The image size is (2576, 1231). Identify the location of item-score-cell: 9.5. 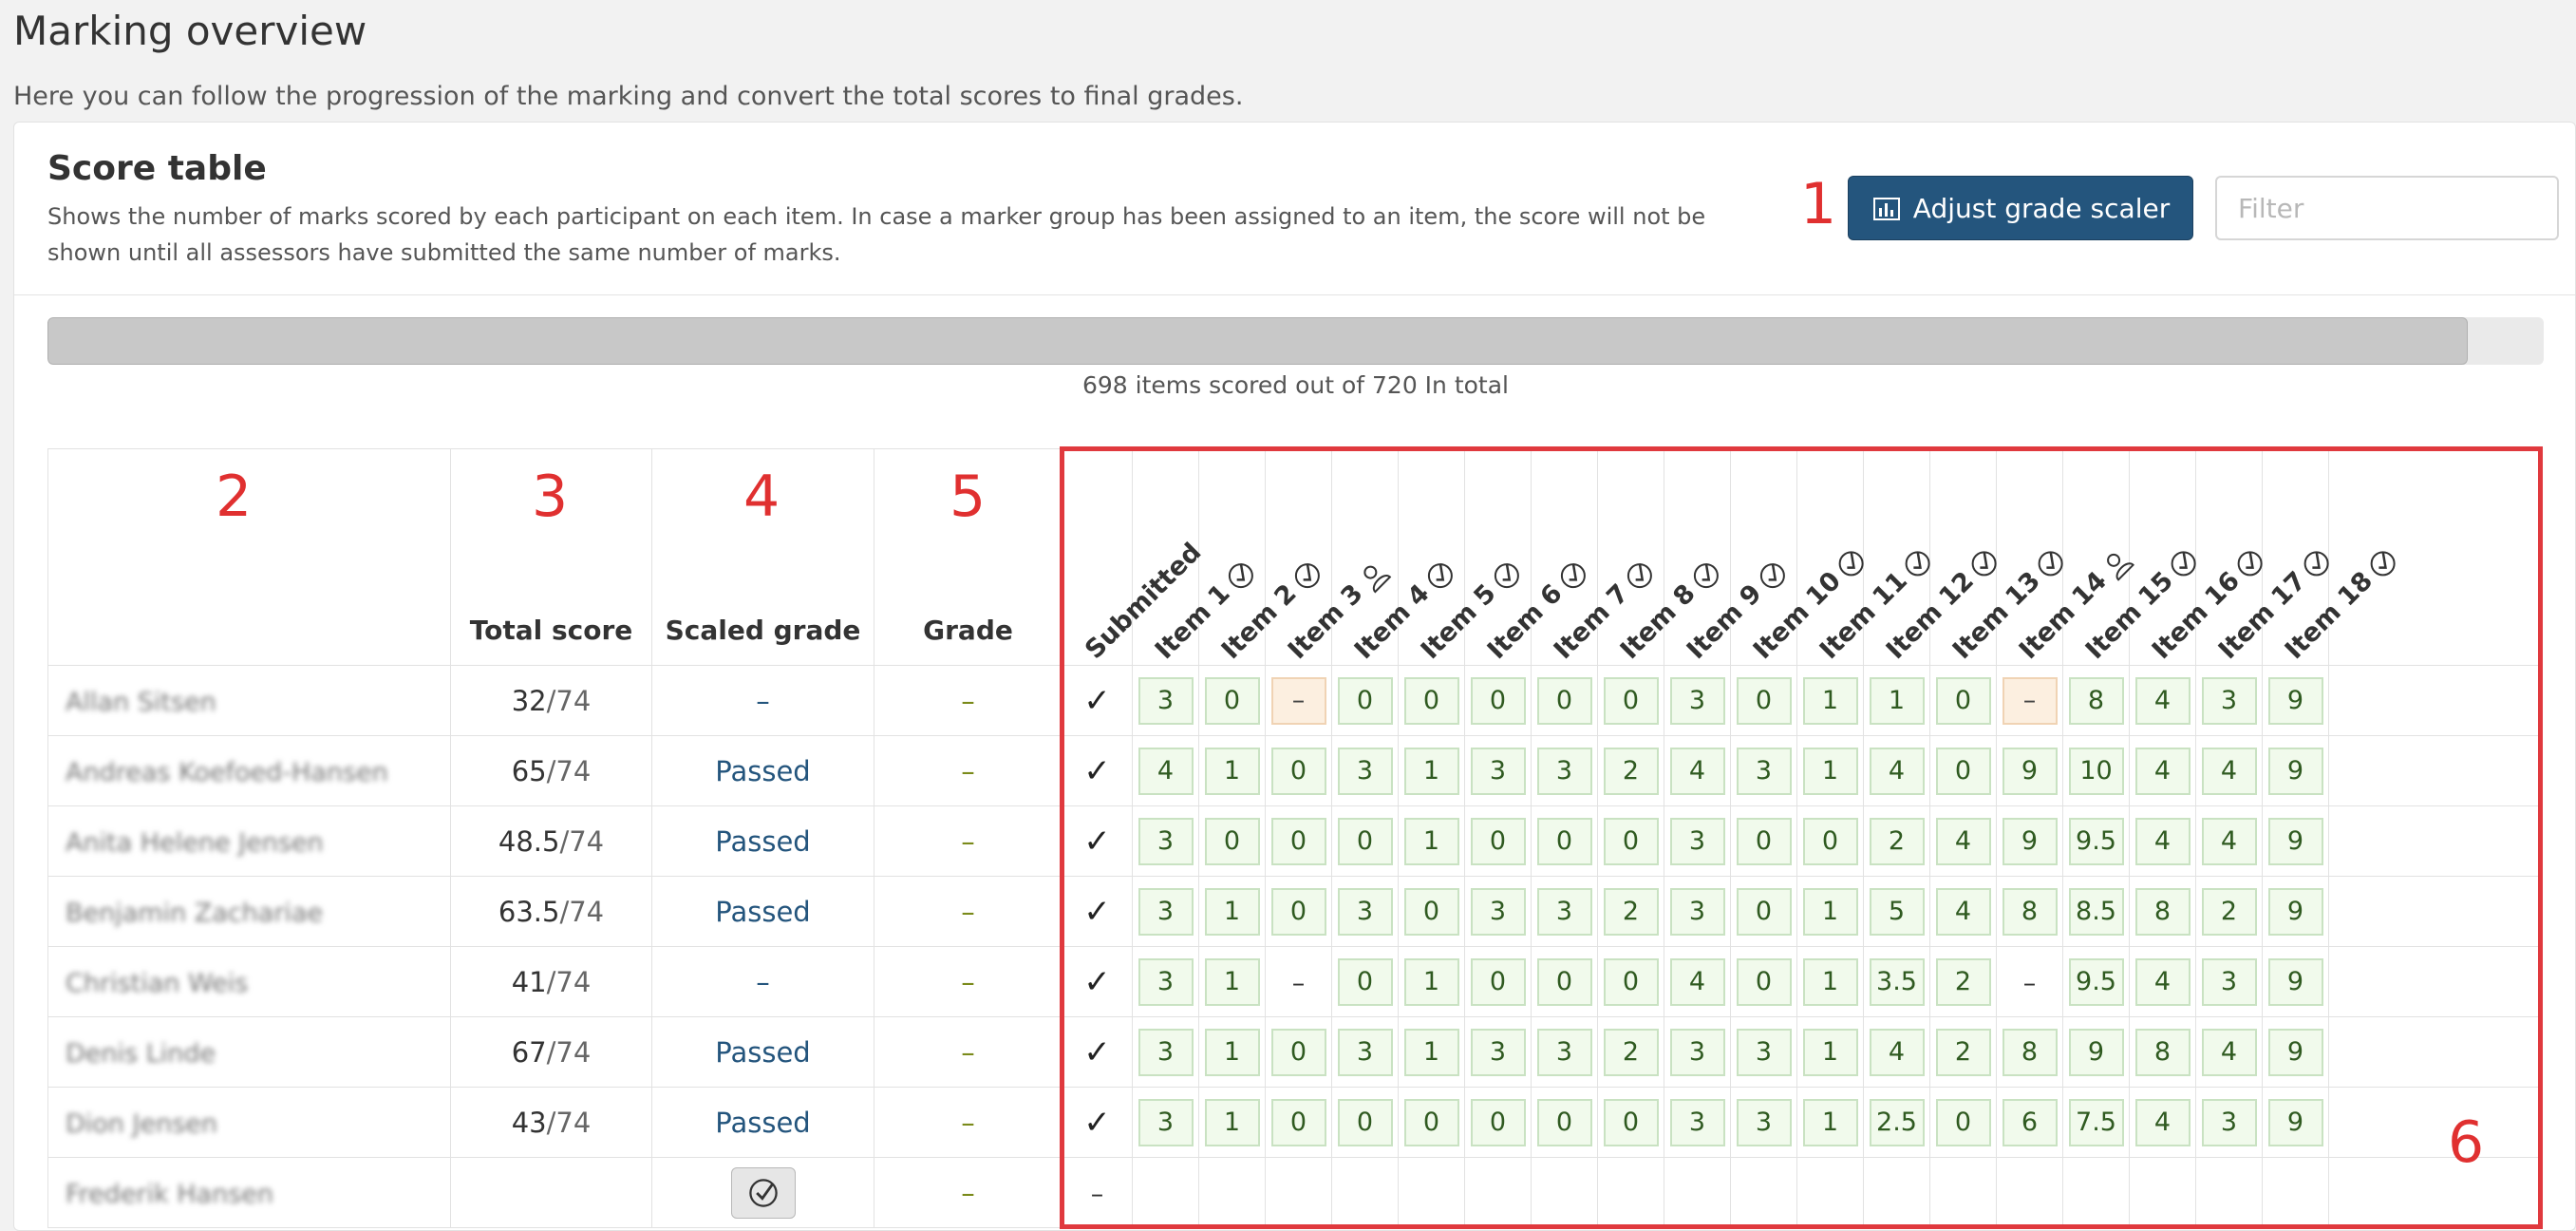
(2096, 841).